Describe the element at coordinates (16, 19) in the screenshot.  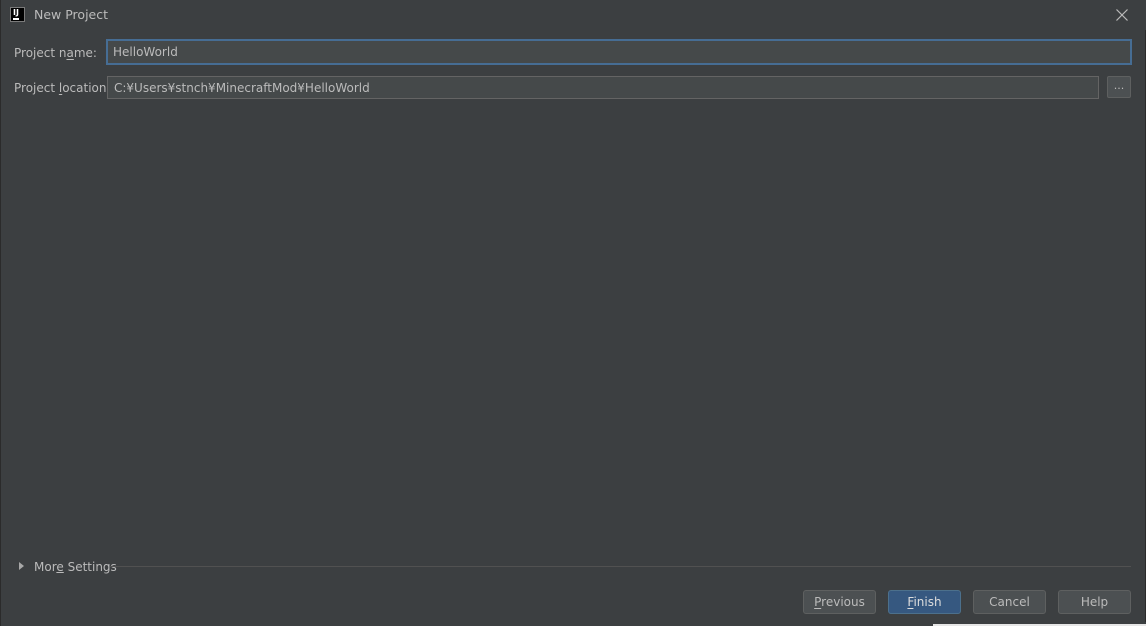
I see `app-icon-bar` at that location.